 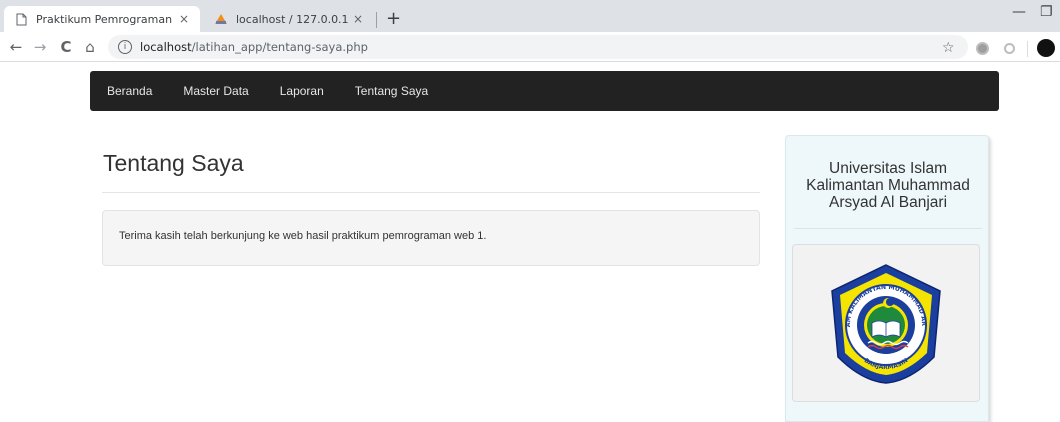 What do you see at coordinates (215, 91) in the screenshot?
I see `nav-master-data: Master Data` at bounding box center [215, 91].